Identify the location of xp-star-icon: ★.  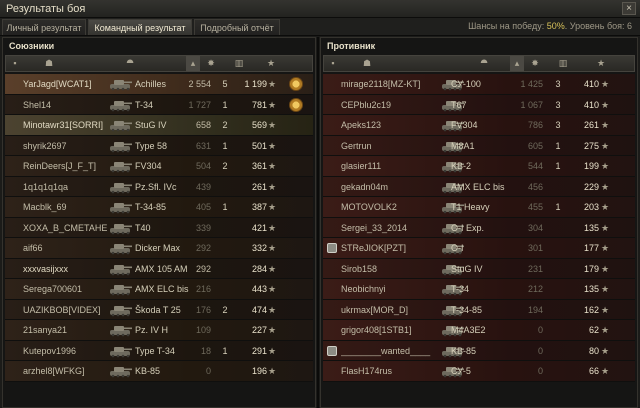
(272, 125).